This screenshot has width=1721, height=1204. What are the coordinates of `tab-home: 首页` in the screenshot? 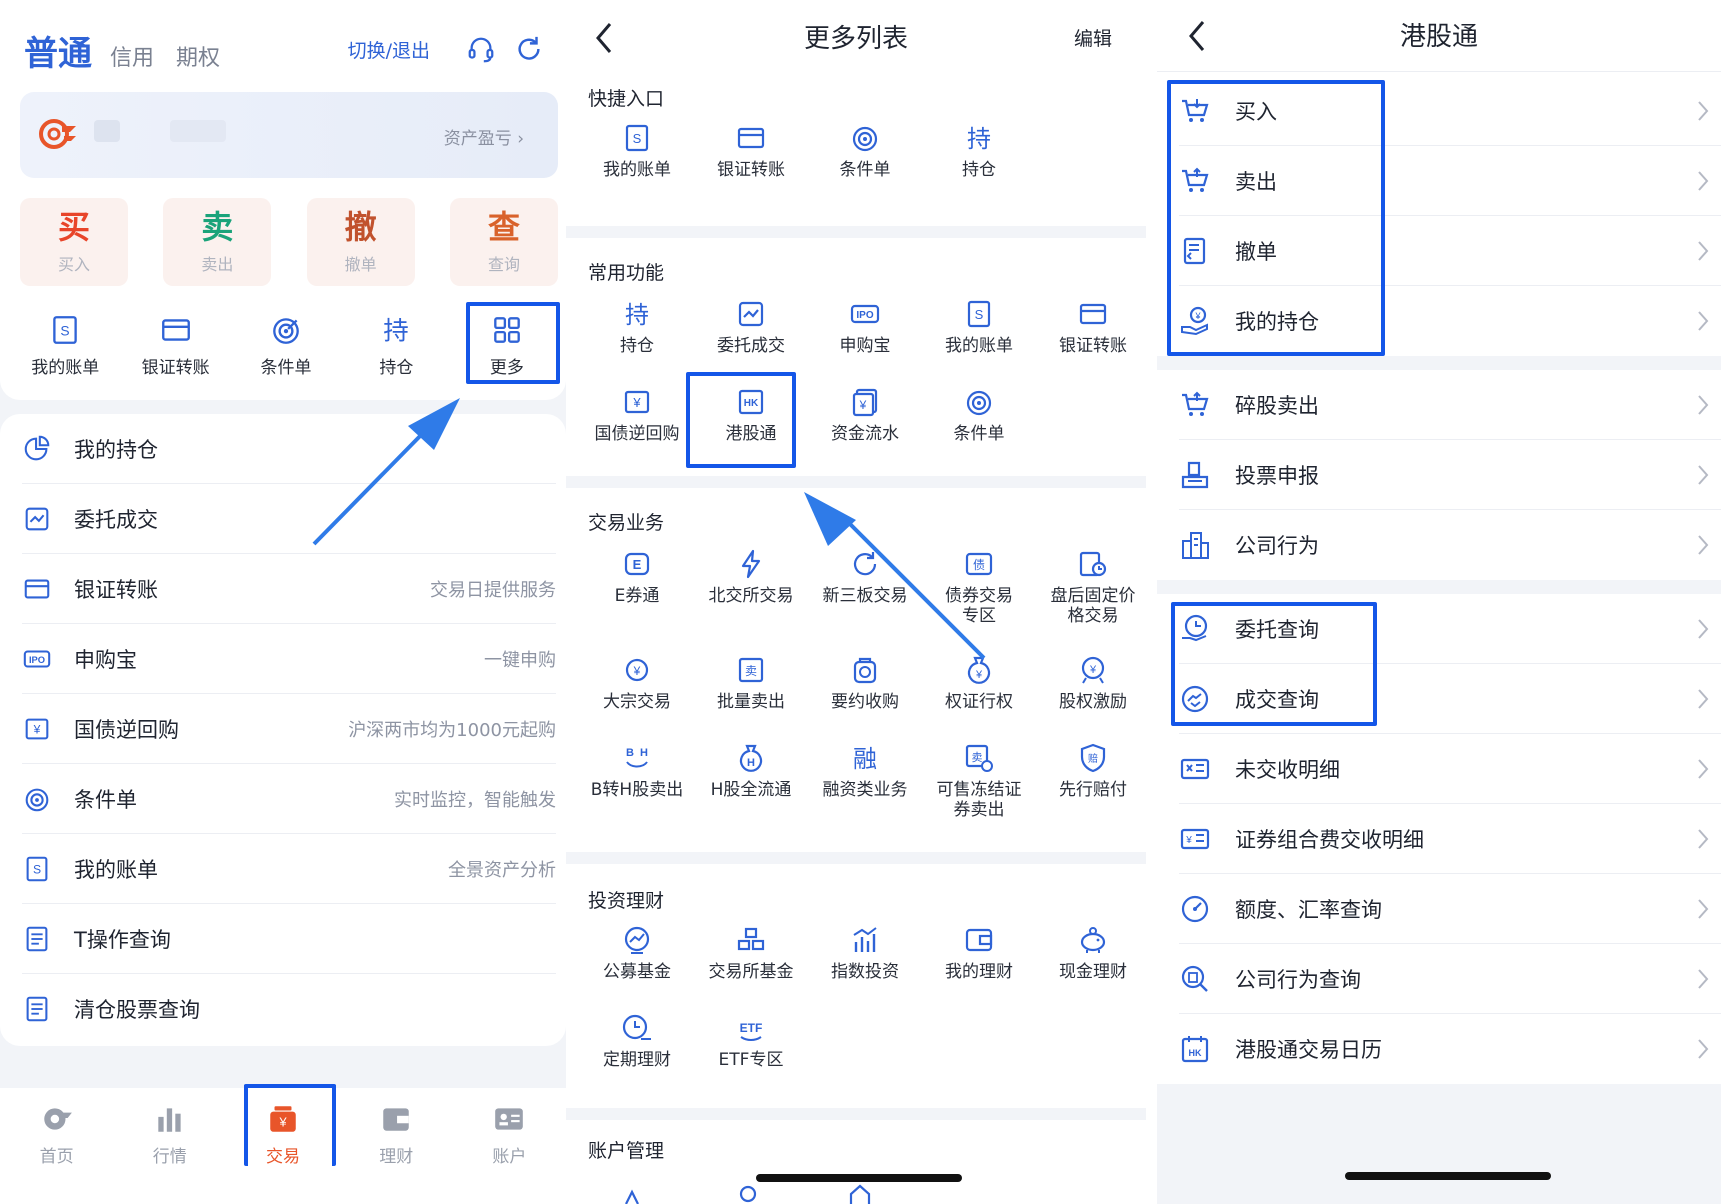 It's located at (56, 1146).